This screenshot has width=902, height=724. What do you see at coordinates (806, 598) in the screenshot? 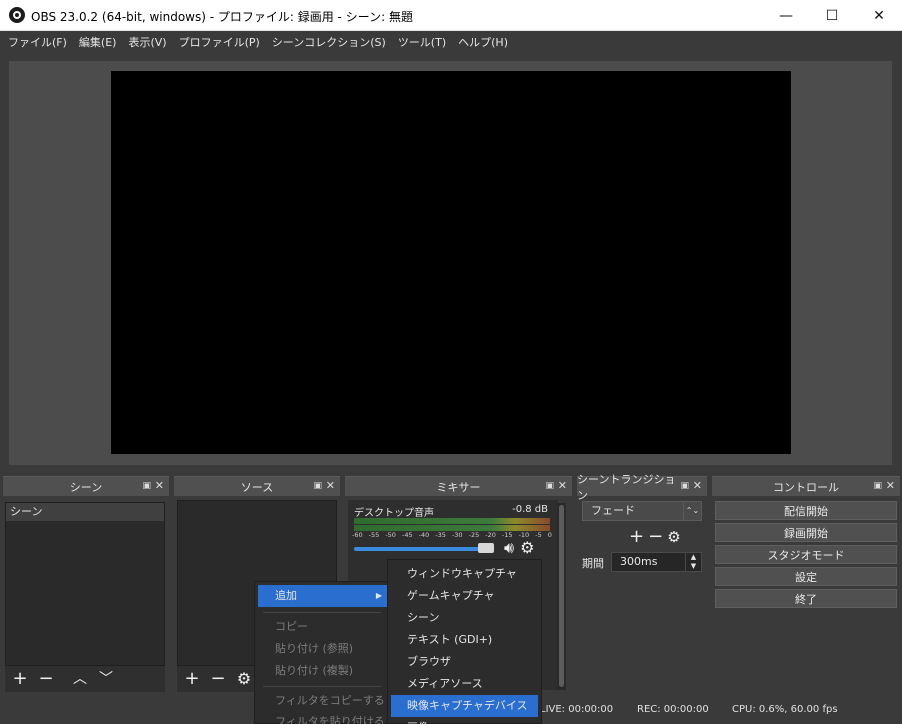
I see `exit-button: 終了` at bounding box center [806, 598].